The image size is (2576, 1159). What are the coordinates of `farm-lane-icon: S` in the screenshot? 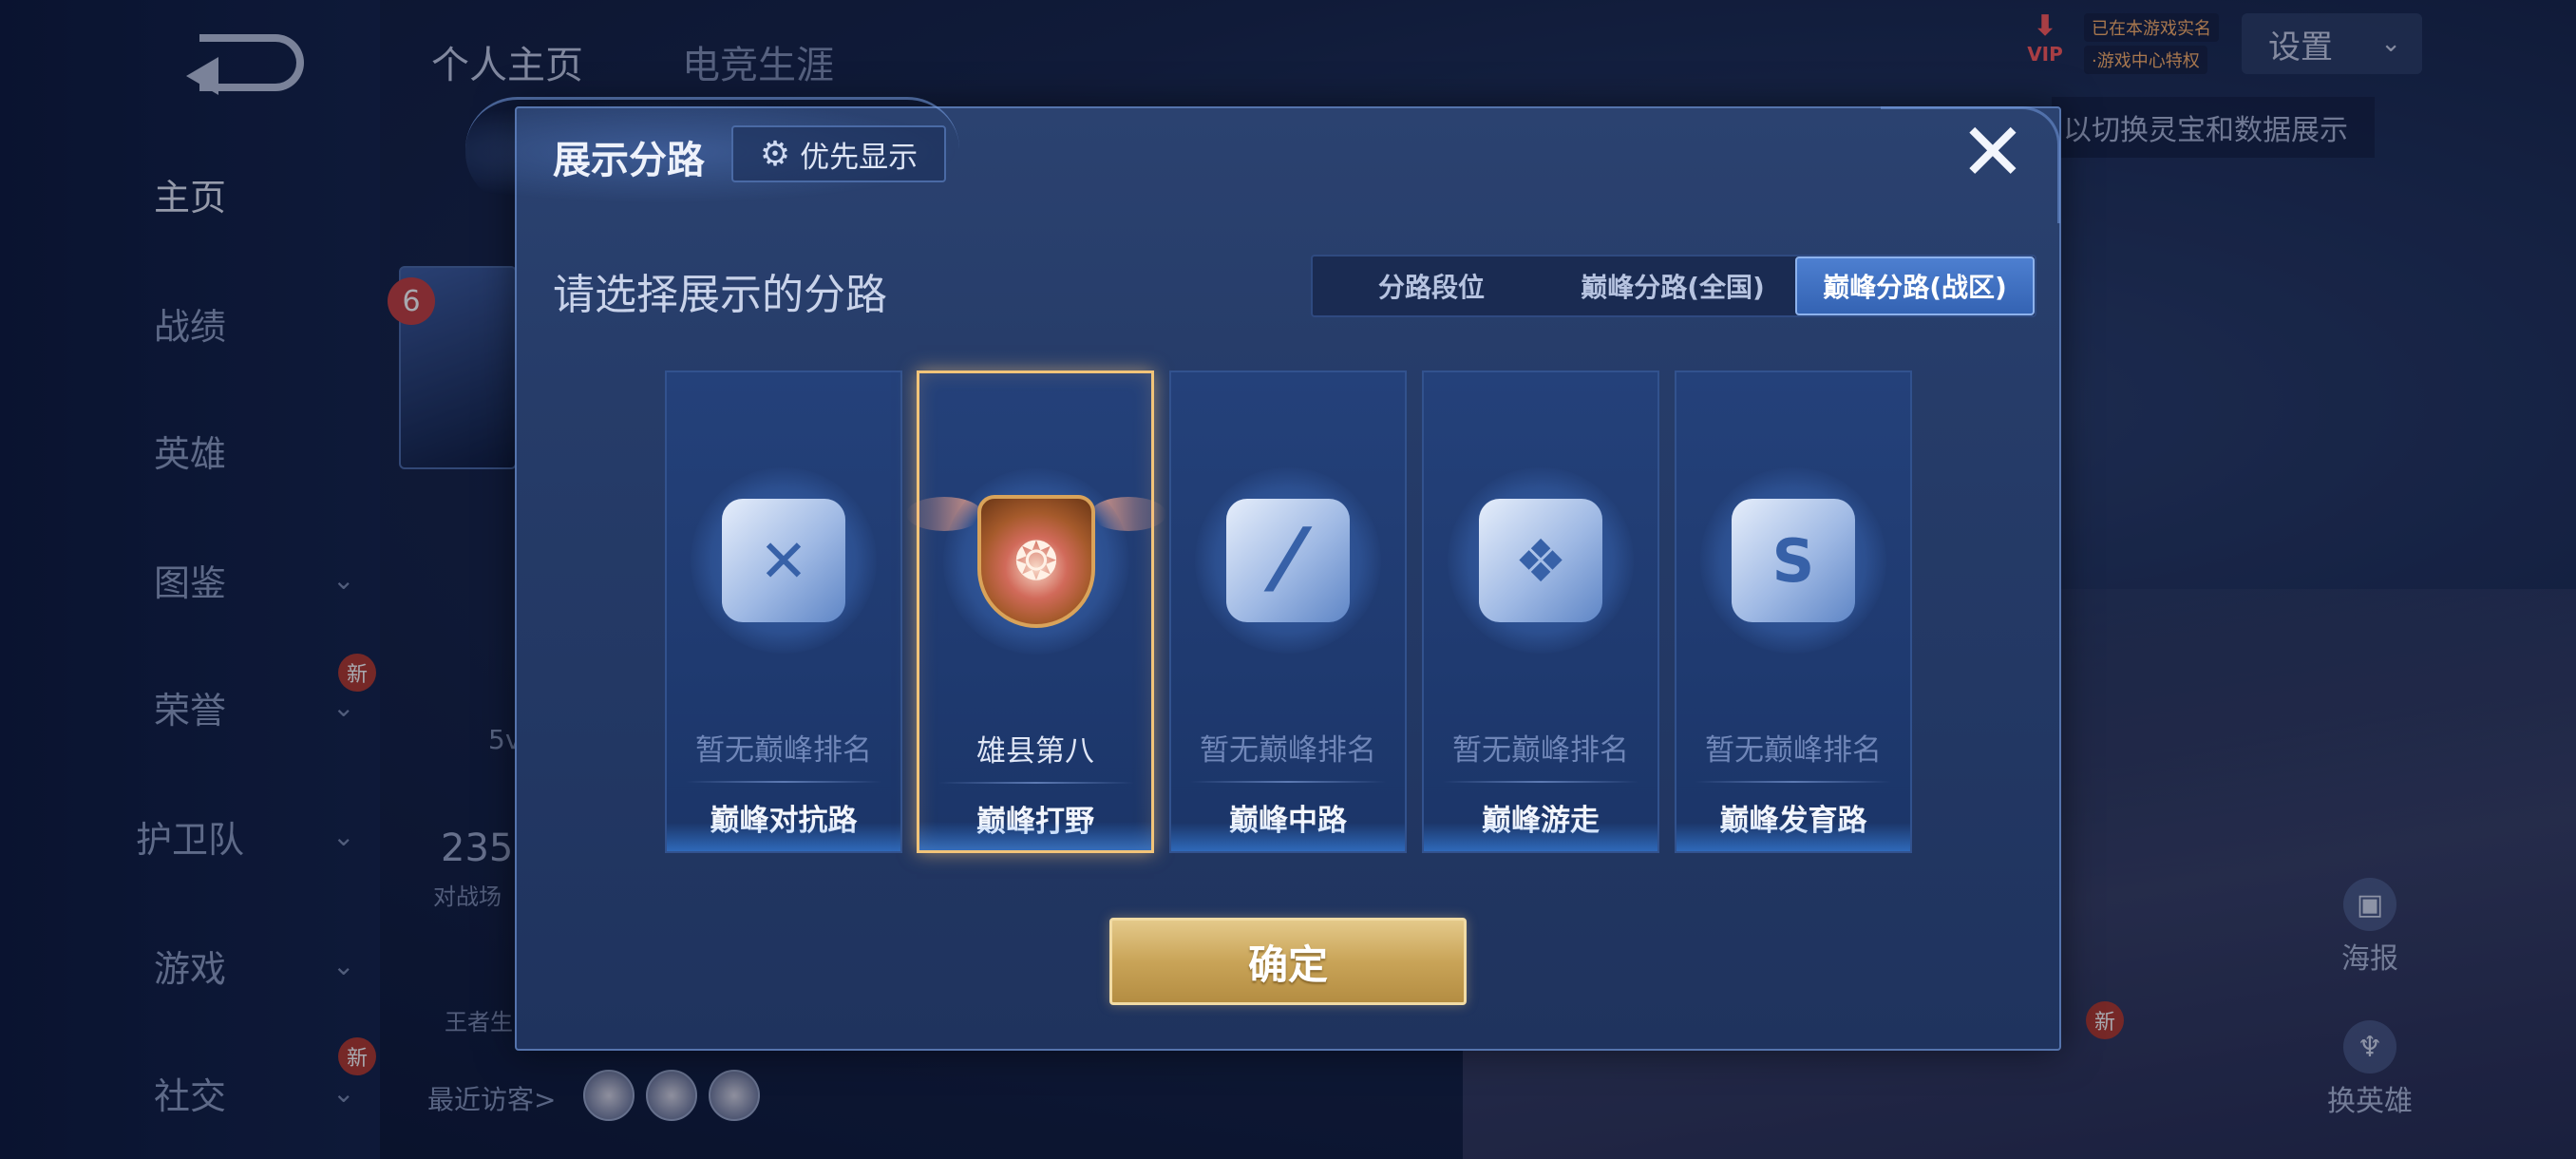 It's located at (1793, 560).